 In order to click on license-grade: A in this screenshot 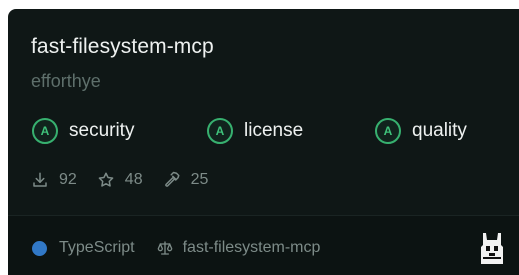, I will do `click(220, 131)`.